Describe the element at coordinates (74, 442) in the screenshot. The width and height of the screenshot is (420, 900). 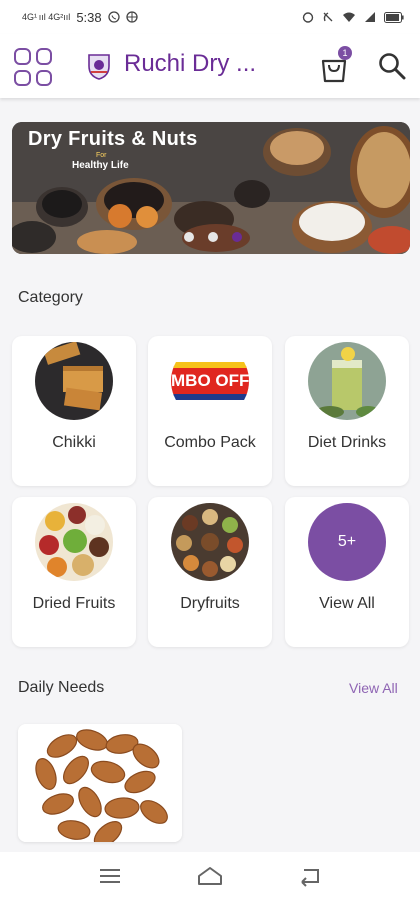
I see `category-label: Chikki` at that location.